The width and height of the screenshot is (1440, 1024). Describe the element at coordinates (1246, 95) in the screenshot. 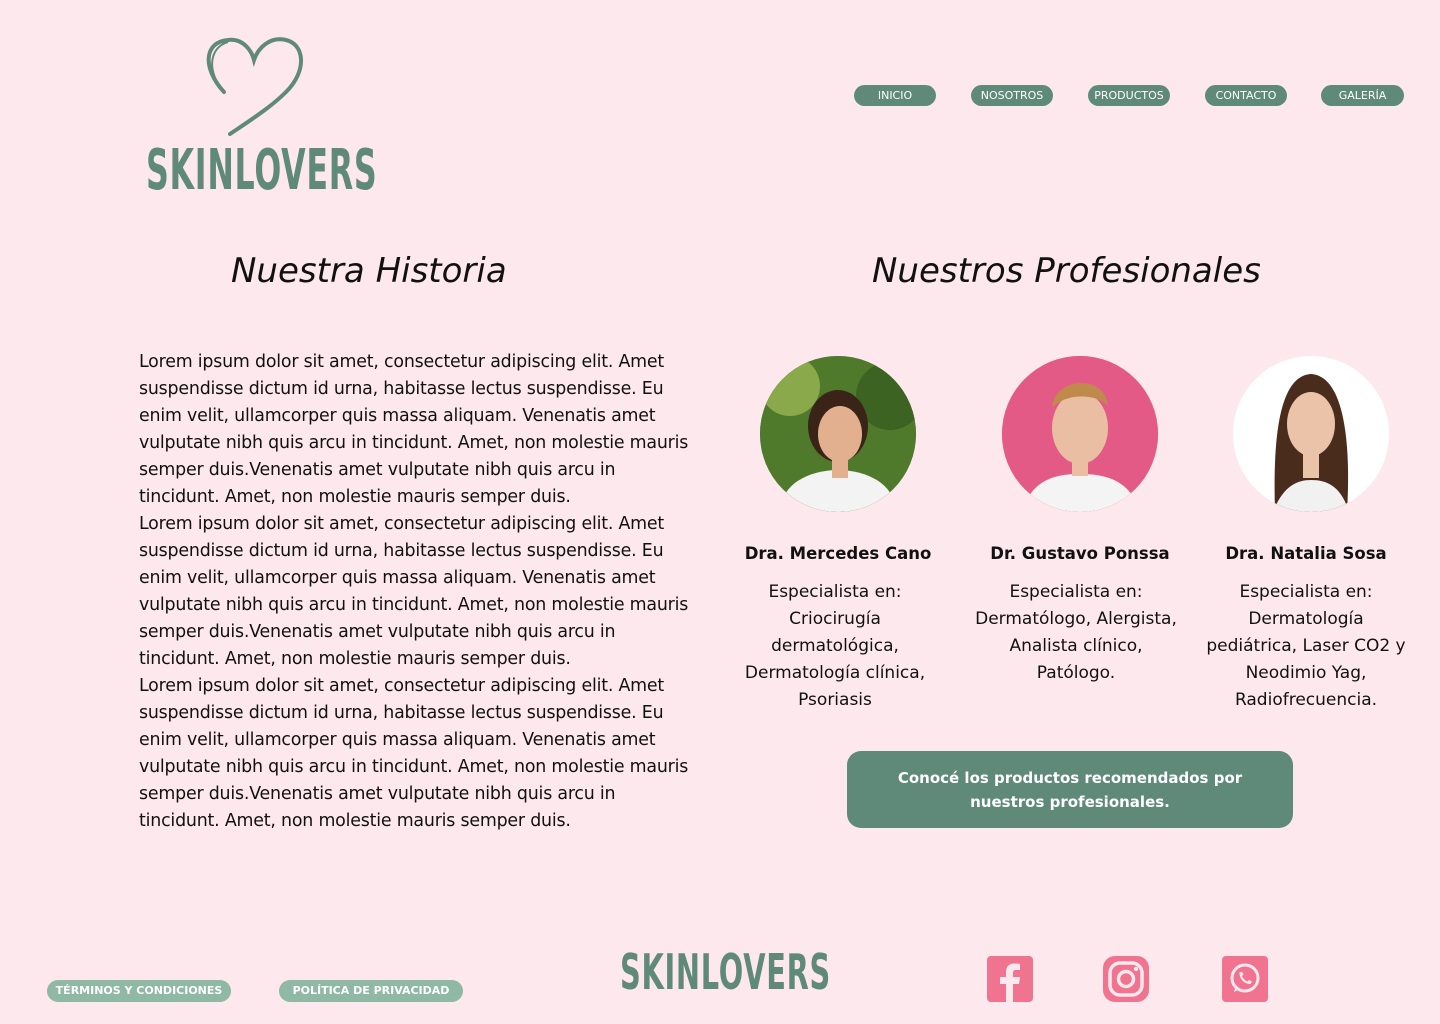

I see `nav-contacto: CONTACTO` at that location.